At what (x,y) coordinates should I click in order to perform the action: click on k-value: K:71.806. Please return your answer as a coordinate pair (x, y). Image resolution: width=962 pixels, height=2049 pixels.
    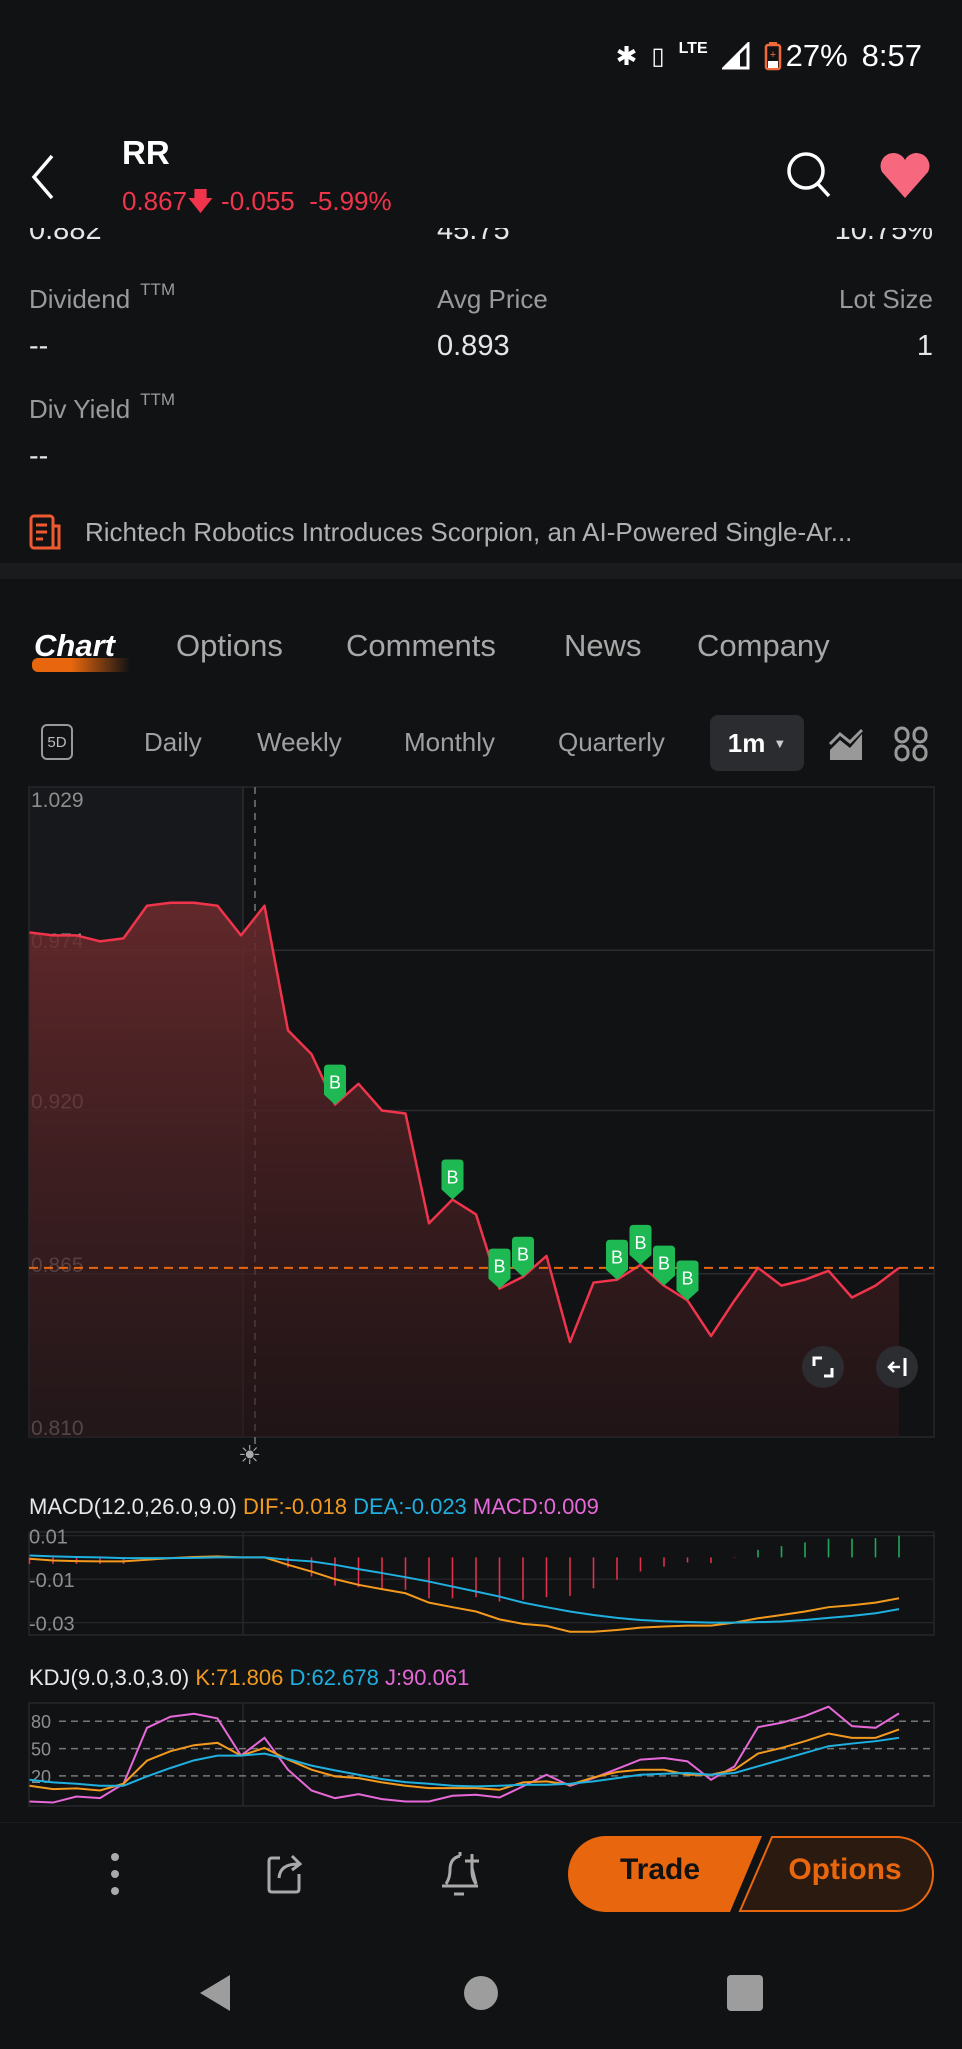
    Looking at the image, I should click on (239, 1677).